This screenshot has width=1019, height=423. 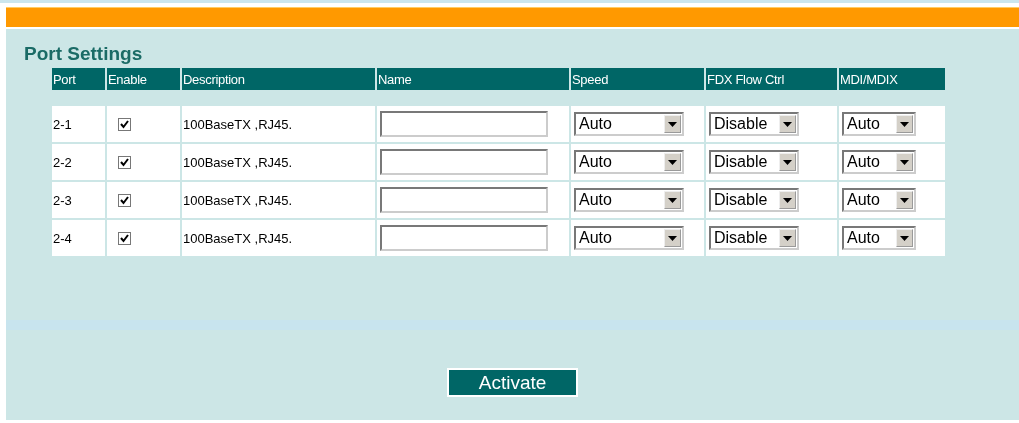 I want to click on column-header: Name, so click(x=473, y=79).